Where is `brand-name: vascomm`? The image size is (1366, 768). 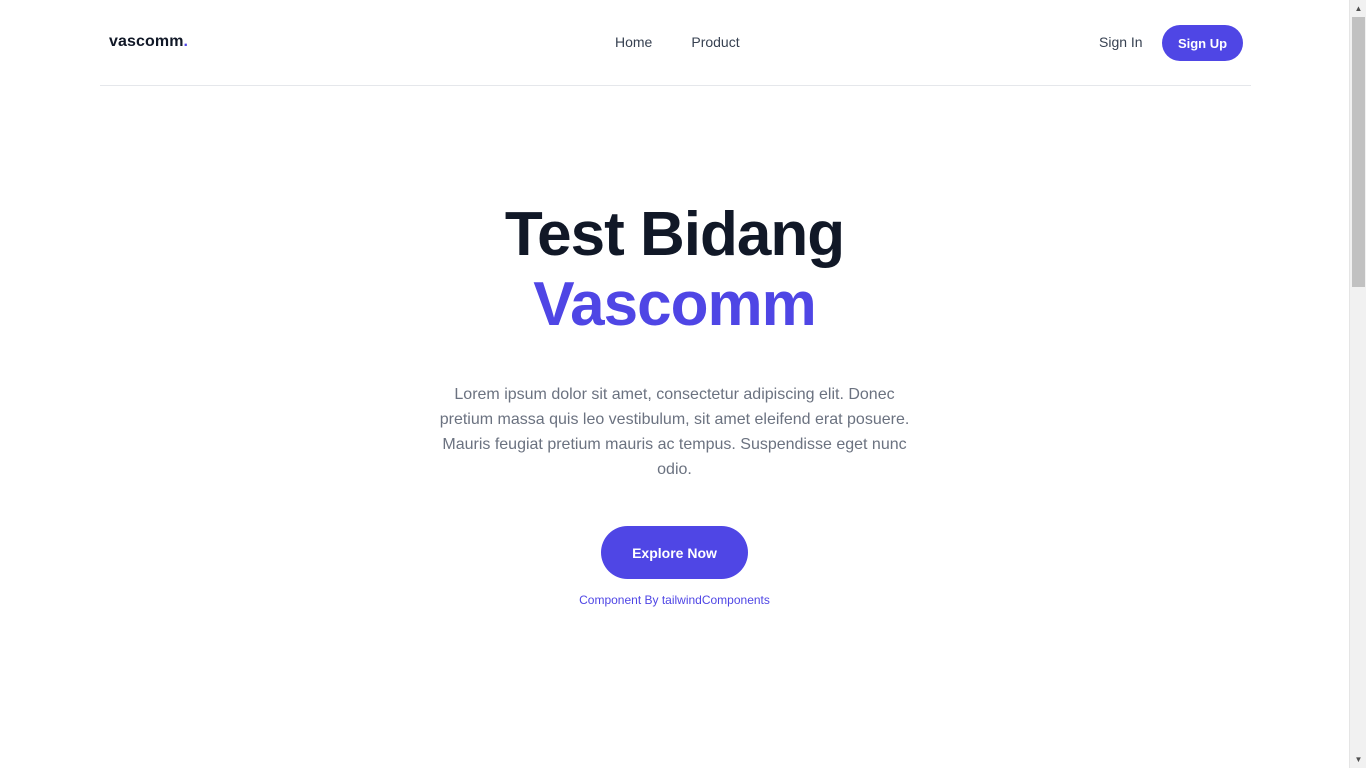
brand-name: vascomm is located at coordinates (146, 41).